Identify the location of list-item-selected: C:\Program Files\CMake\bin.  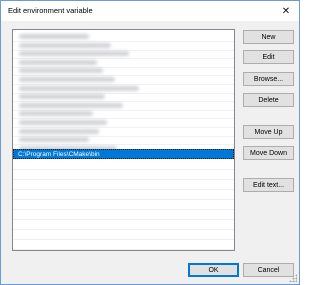
(123, 154).